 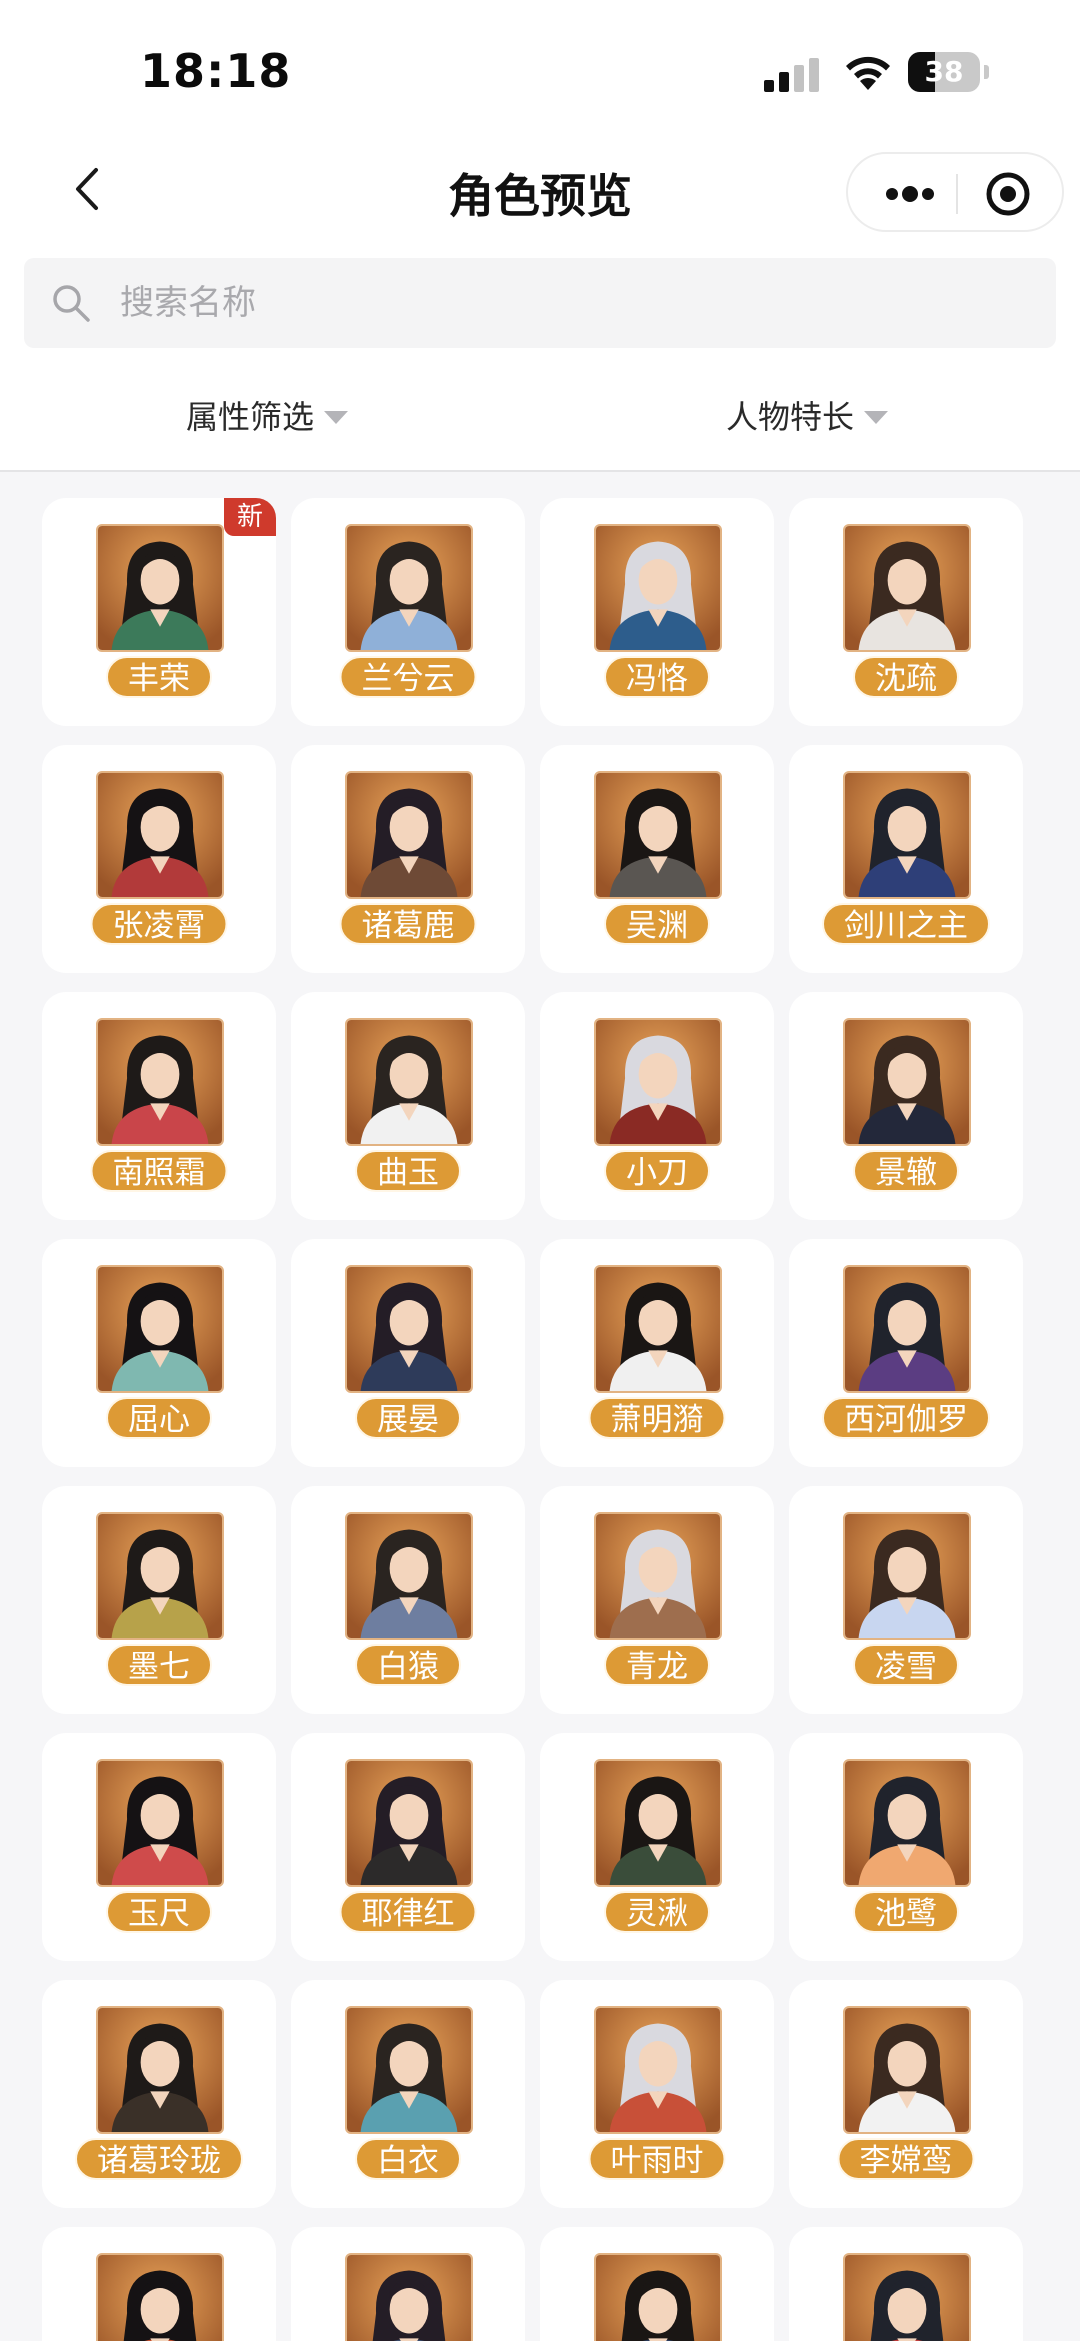 I want to click on character-card: 屈心, so click(x=159, y=1353).